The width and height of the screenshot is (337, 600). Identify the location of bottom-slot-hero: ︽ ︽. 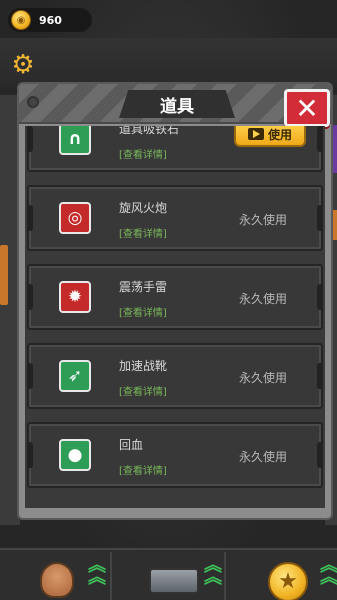
(56, 576).